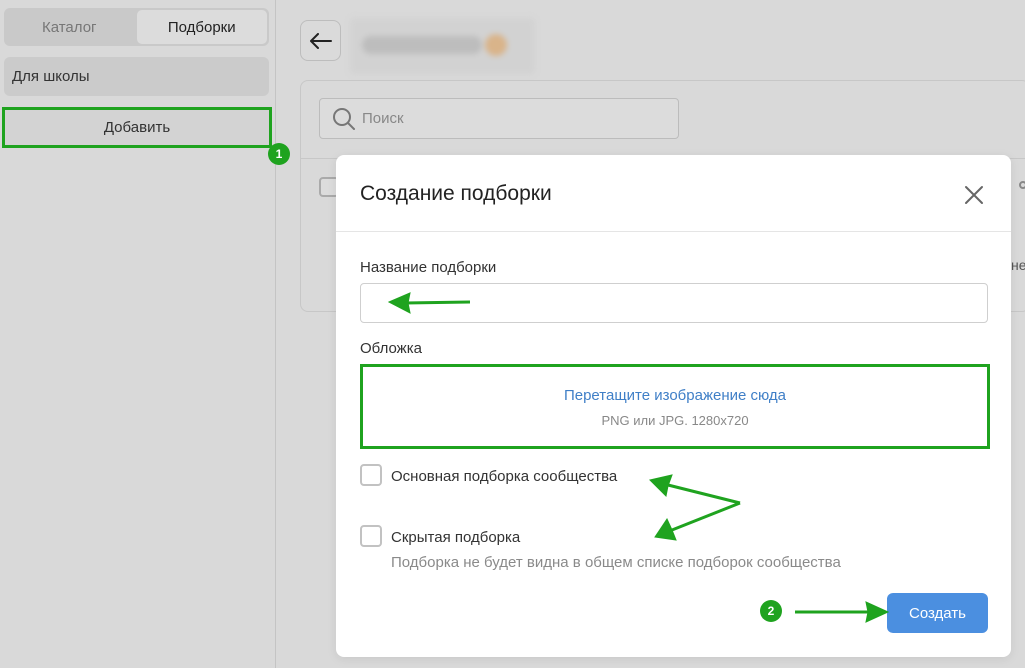  I want to click on main-collection-checkbox, so click(371, 475).